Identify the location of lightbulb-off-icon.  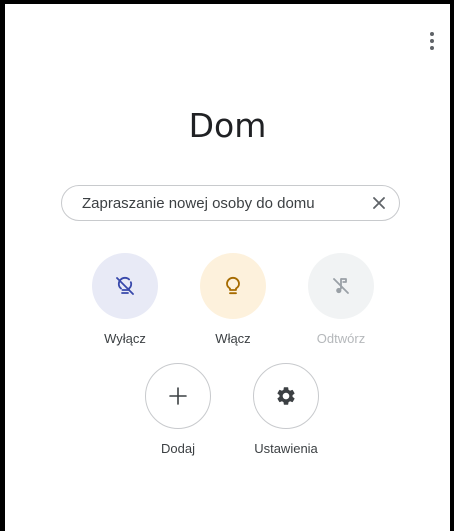
(125, 285).